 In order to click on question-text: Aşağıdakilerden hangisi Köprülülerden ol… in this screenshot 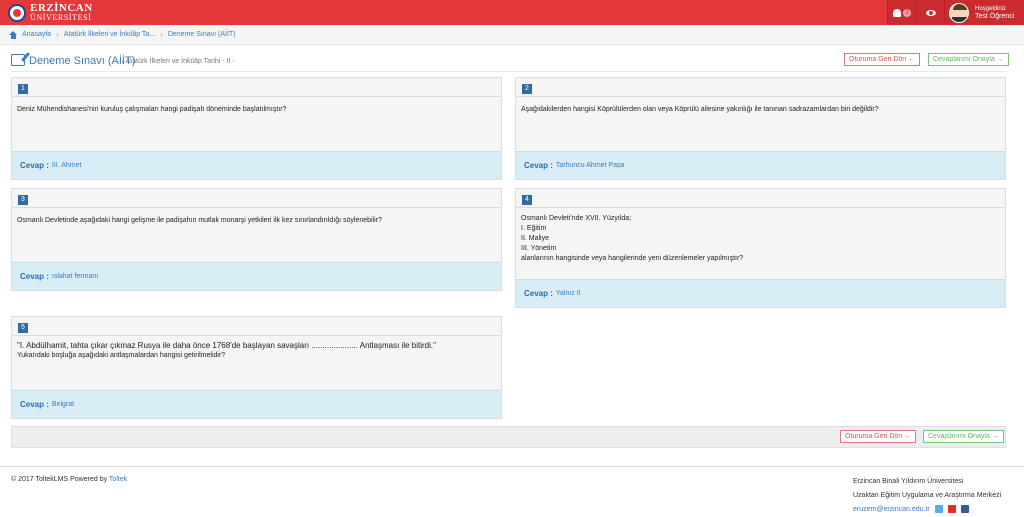, I will do `click(760, 123)`.